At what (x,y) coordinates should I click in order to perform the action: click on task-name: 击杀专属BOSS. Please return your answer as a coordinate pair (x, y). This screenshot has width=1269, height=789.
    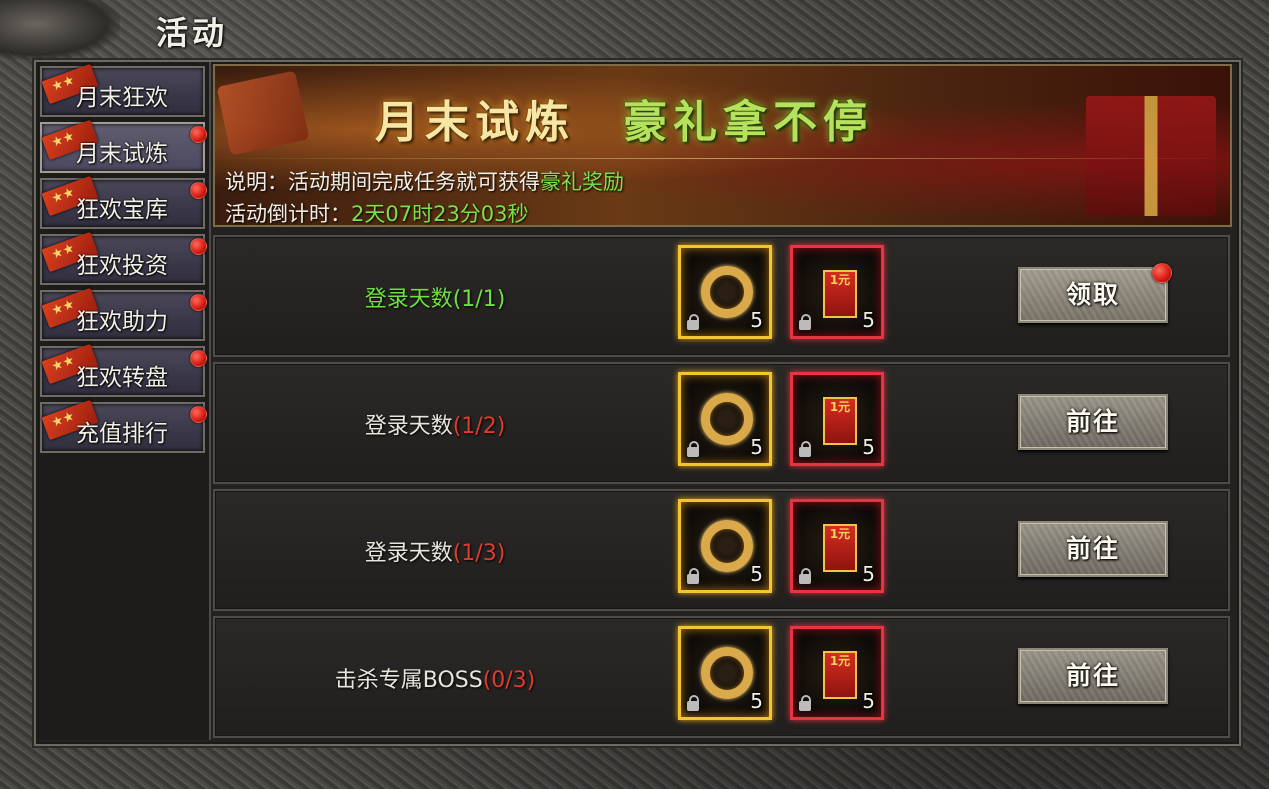
    Looking at the image, I should click on (408, 680).